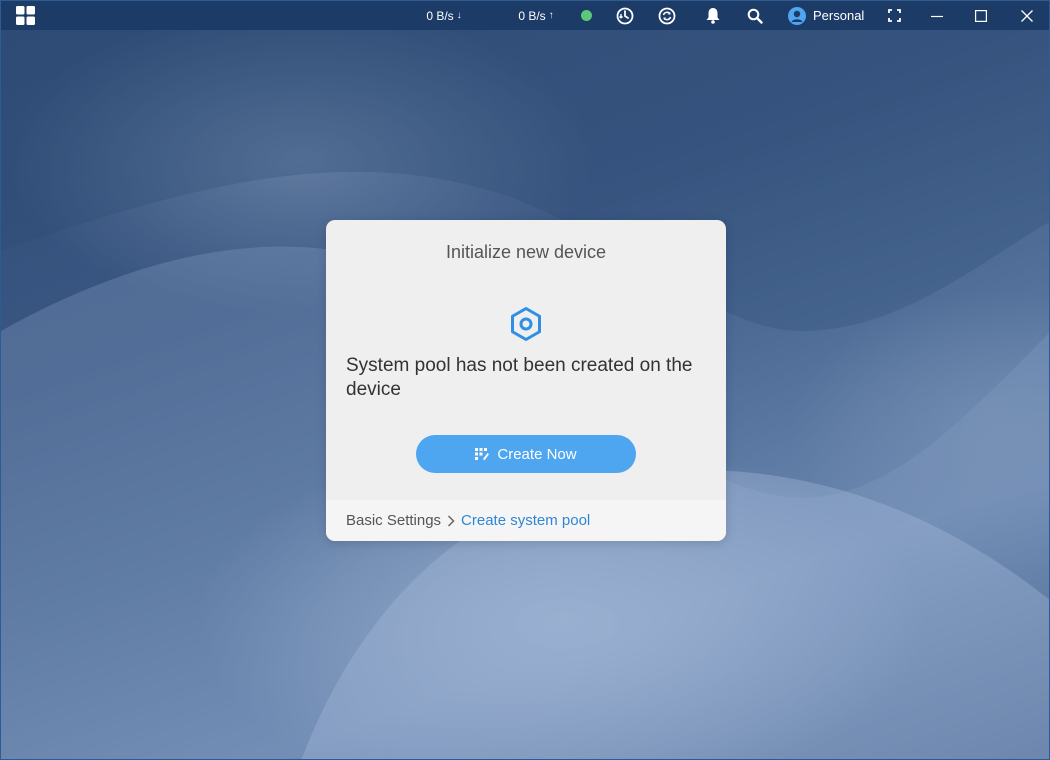  Describe the element at coordinates (526, 252) in the screenshot. I see `dialog-title: Initialize new device` at that location.